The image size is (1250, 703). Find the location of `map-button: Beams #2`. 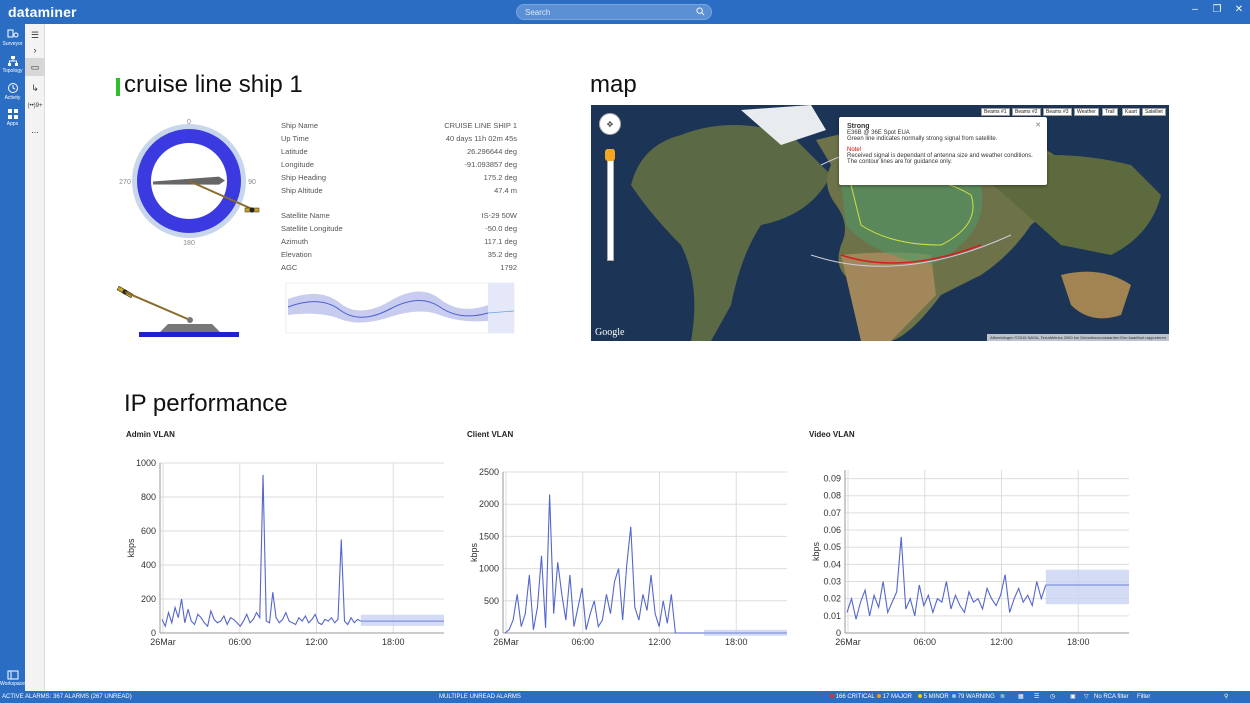

map-button: Beams #2 is located at coordinates (1026, 112).